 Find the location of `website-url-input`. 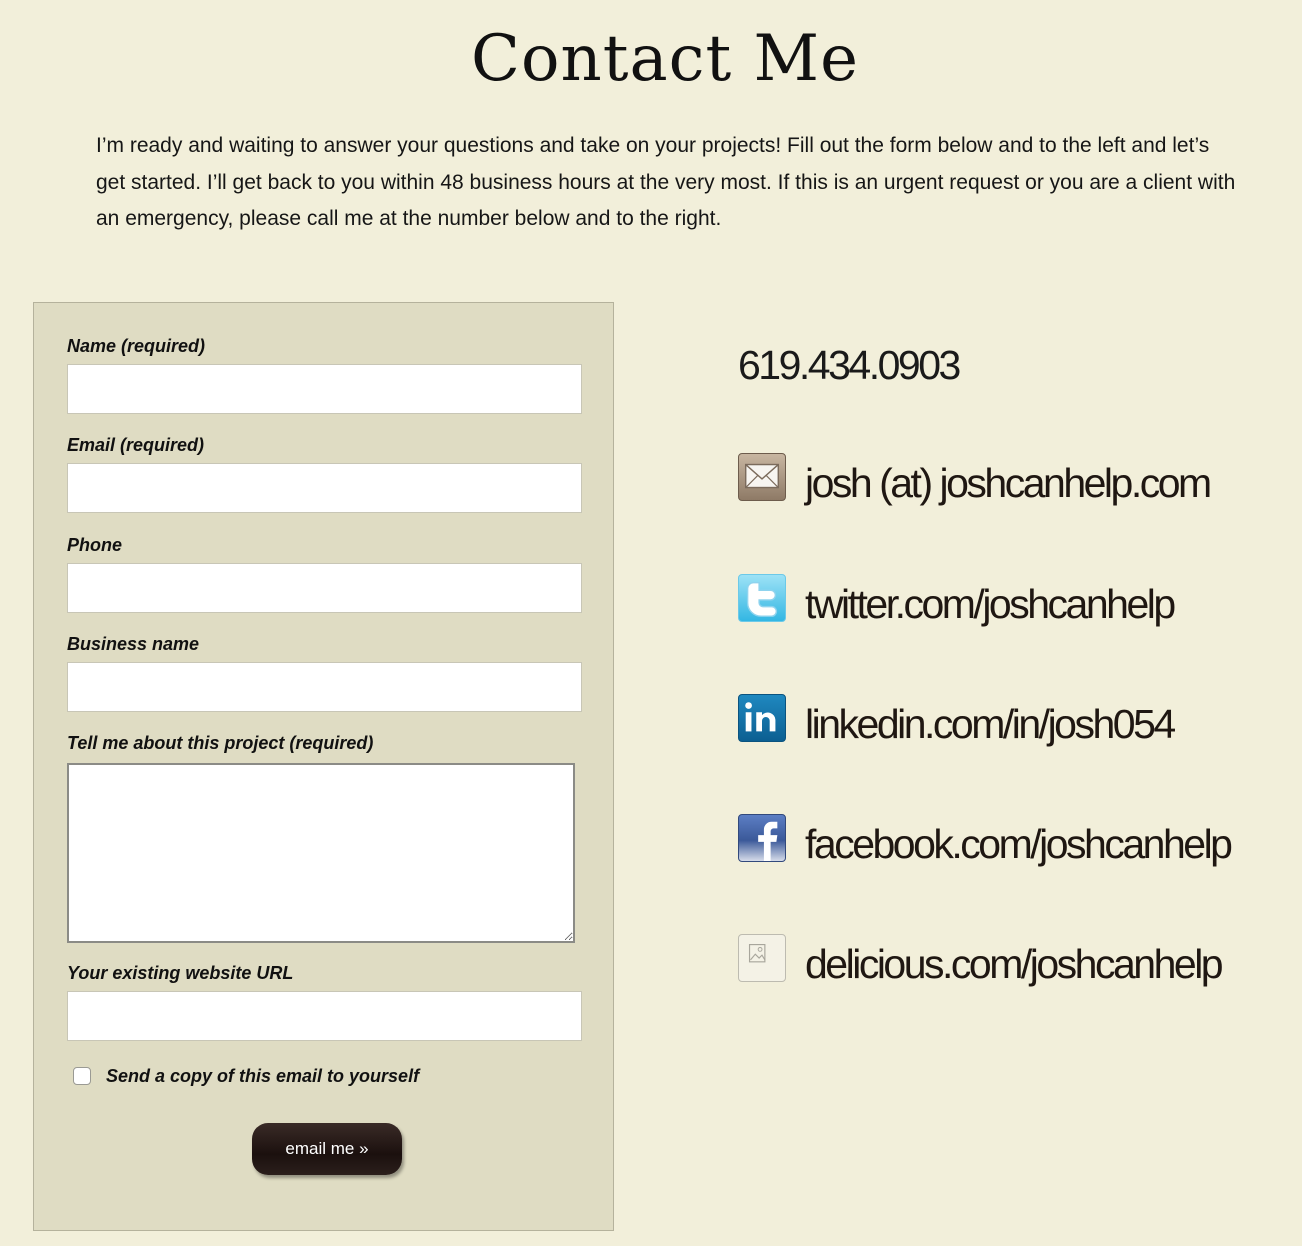

website-url-input is located at coordinates (324, 1016).